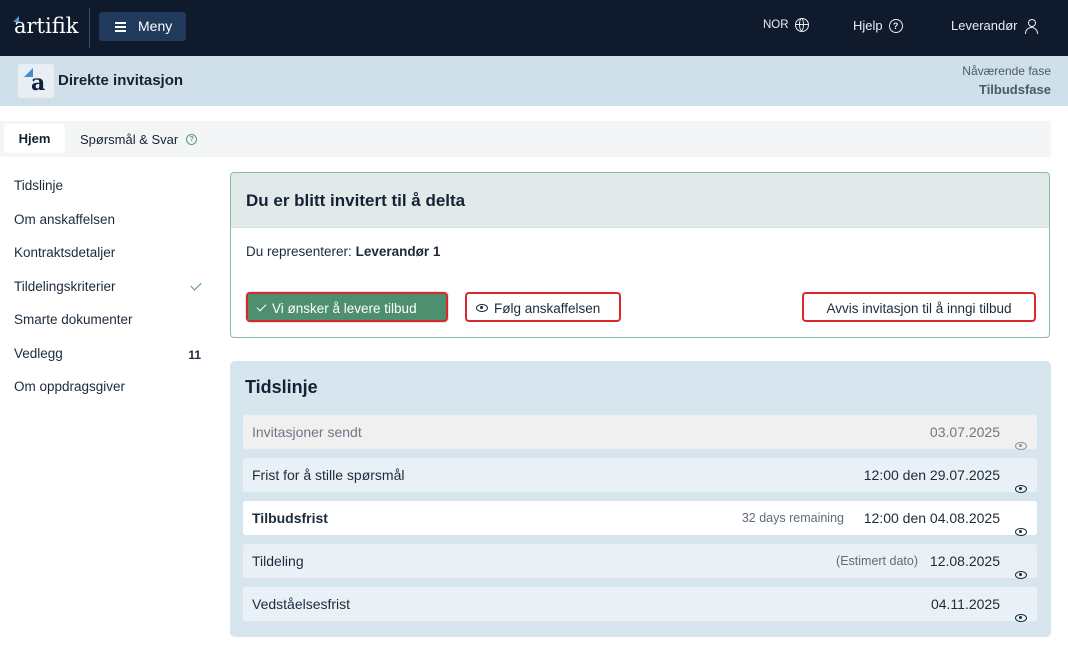 The height and width of the screenshot is (650, 1068). Describe the element at coordinates (194, 354) in the screenshot. I see `attachment-count: 11` at that location.